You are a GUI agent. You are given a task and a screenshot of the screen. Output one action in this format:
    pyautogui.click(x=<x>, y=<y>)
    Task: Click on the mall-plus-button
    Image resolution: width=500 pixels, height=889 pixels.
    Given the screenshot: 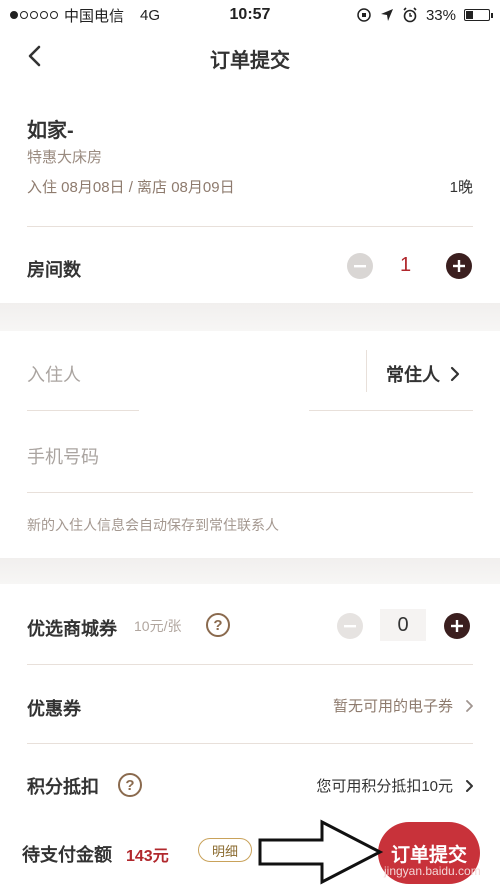 What is the action you would take?
    pyautogui.click(x=457, y=626)
    